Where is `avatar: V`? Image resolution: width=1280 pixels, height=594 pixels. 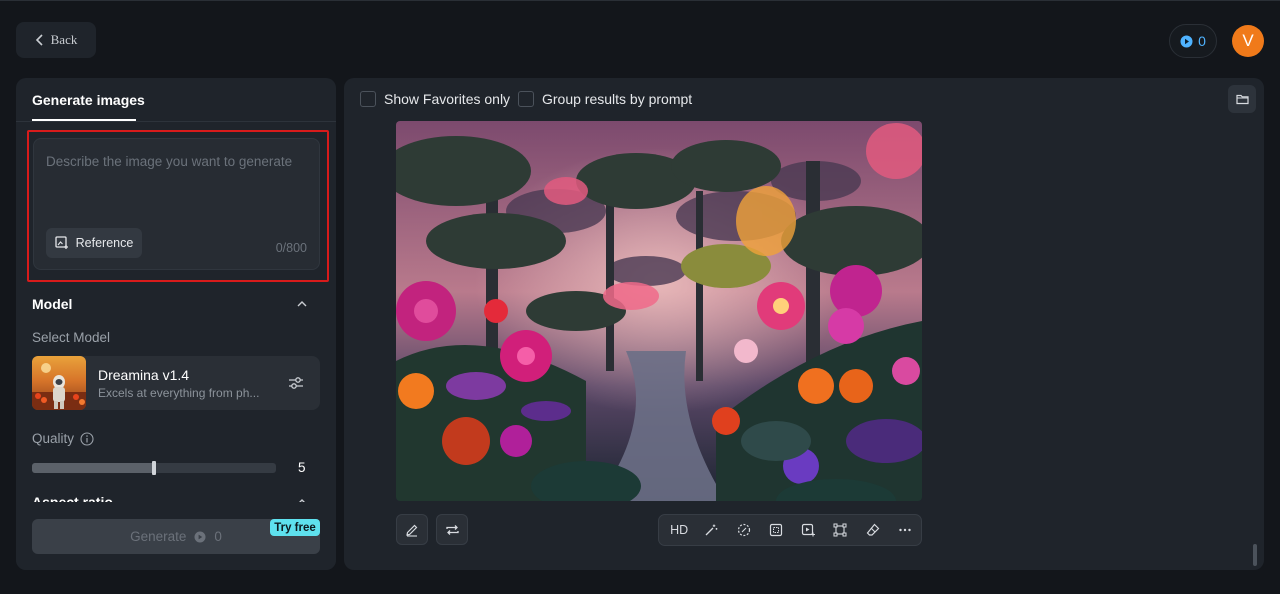
avatar: V is located at coordinates (1248, 41).